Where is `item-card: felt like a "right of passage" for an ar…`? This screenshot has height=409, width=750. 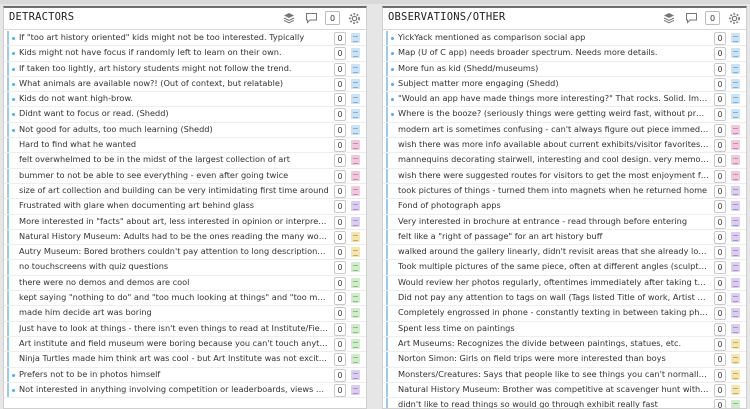 item-card: felt like a "right of passage" for an ar… is located at coordinates (548, 237).